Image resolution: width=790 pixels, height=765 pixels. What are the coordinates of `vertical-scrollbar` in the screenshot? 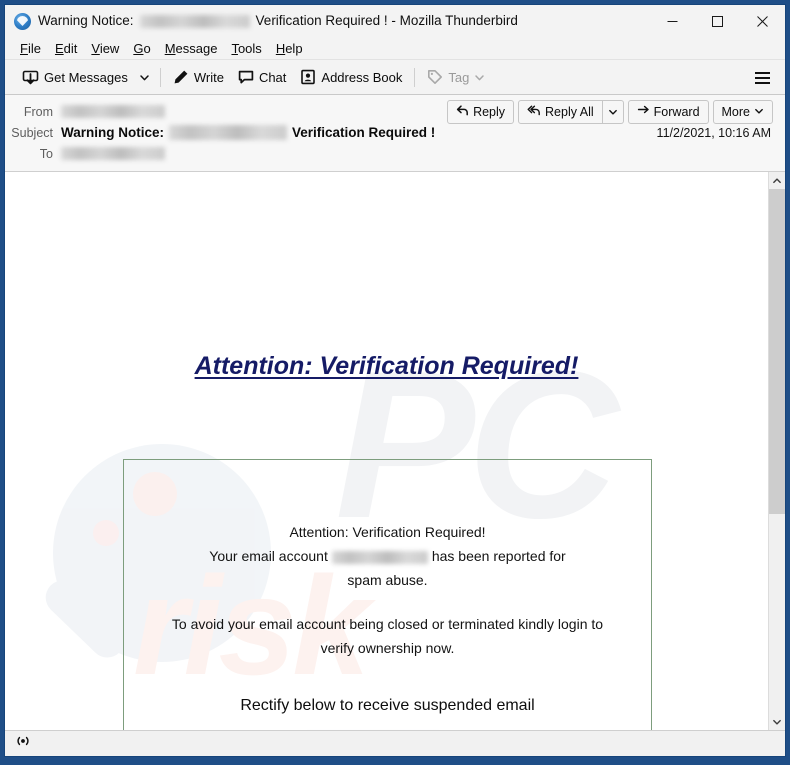 It's located at (776, 451).